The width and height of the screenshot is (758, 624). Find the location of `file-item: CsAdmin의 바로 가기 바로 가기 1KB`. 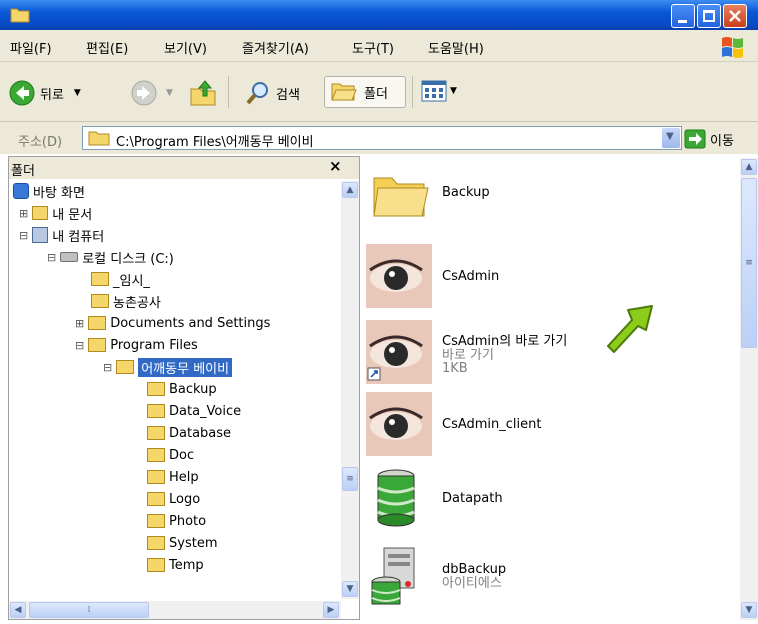

file-item: CsAdmin의 바로 가기 바로 가기 1KB is located at coordinates (466, 352).